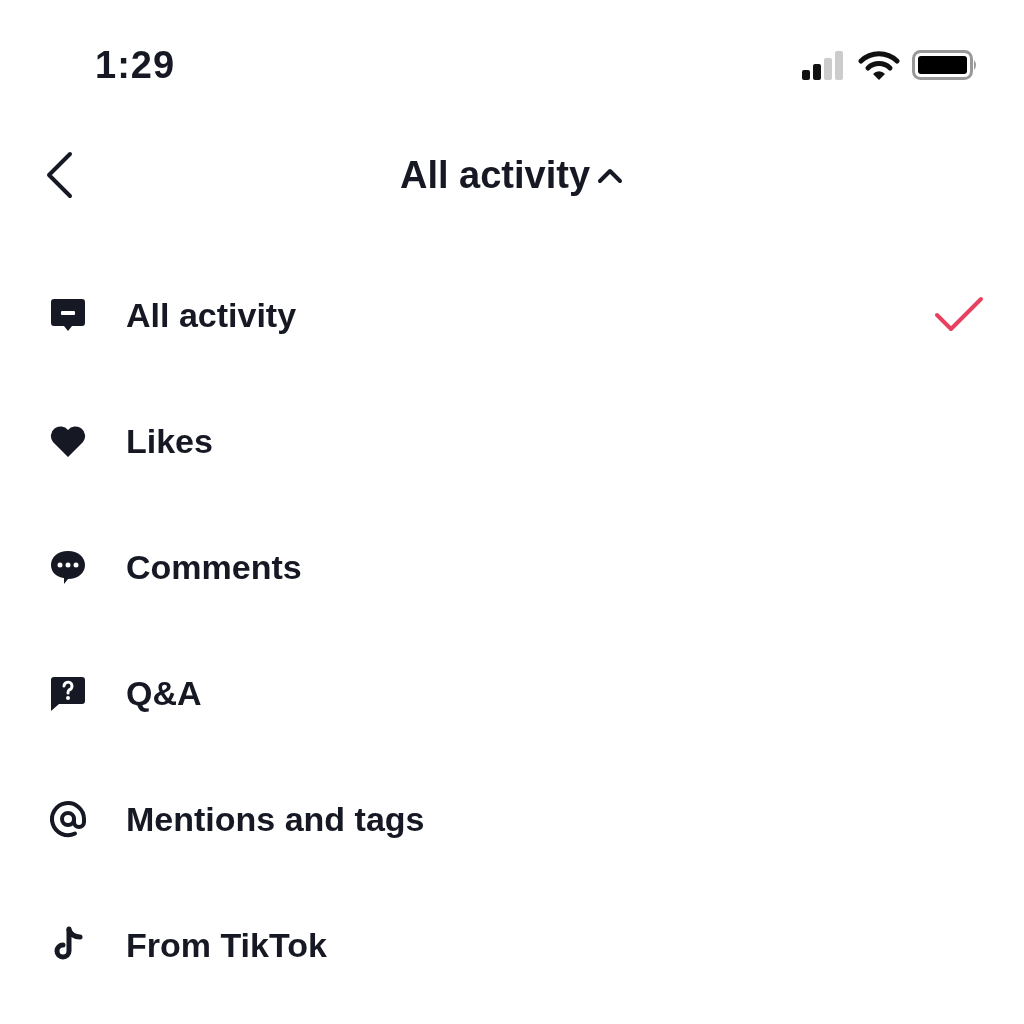 This screenshot has height=1024, width=1024. I want to click on at-sign-icon, so click(68, 819).